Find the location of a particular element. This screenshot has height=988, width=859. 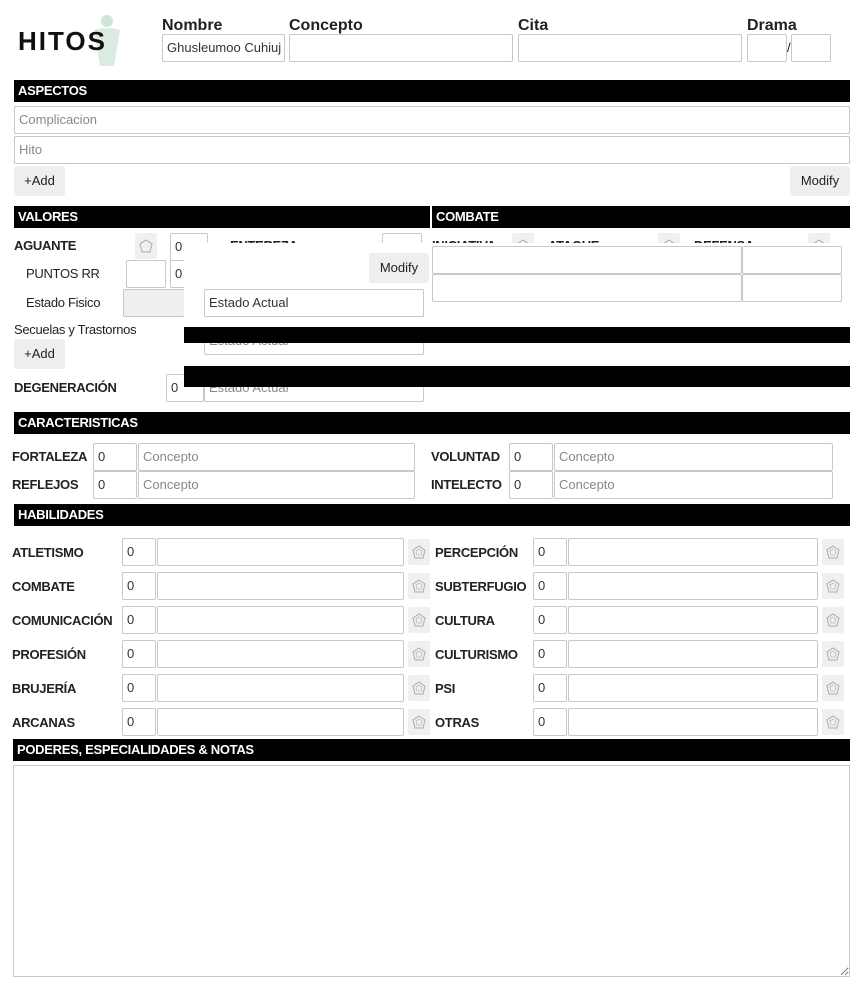

drama-label: Drama is located at coordinates (772, 25).